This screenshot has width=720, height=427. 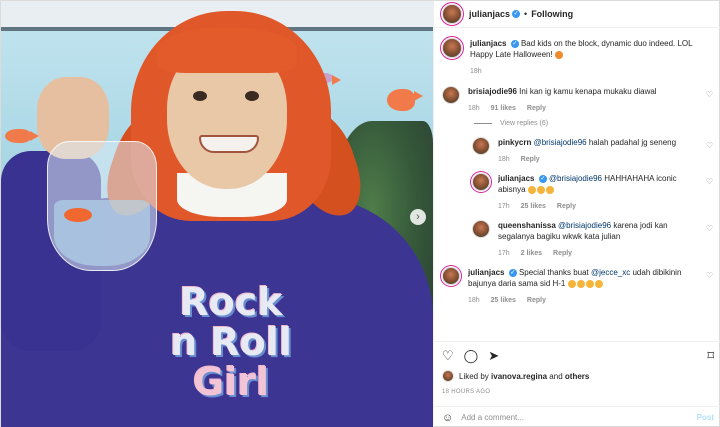 I want to click on reply-username: pinkycrn, so click(x=514, y=142).